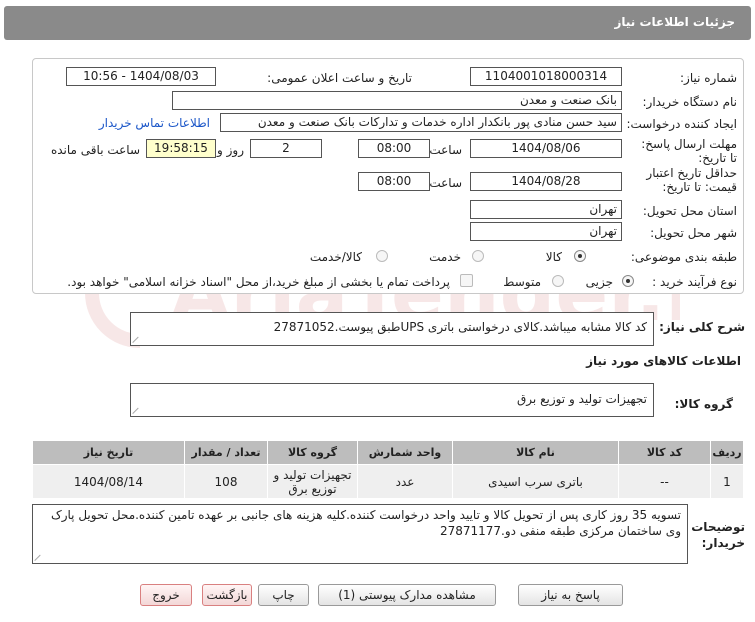  I want to click on reply-time-label: ساعت, so click(445, 150).